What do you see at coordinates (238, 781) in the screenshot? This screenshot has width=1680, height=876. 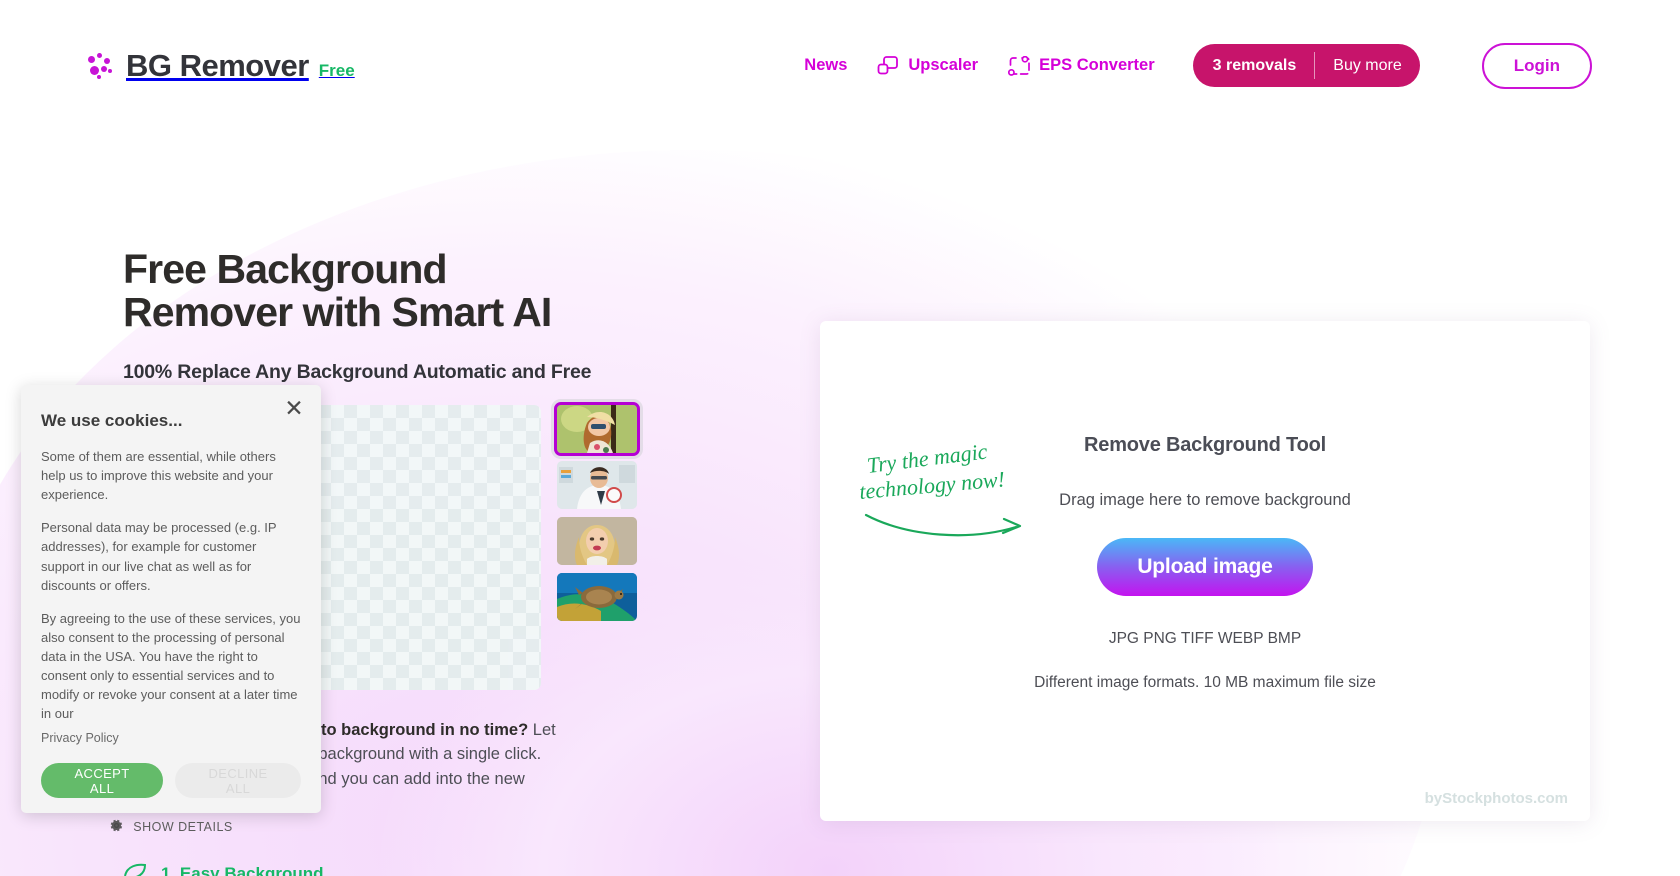 I see `decline-all-button: DECLINE ALL` at bounding box center [238, 781].